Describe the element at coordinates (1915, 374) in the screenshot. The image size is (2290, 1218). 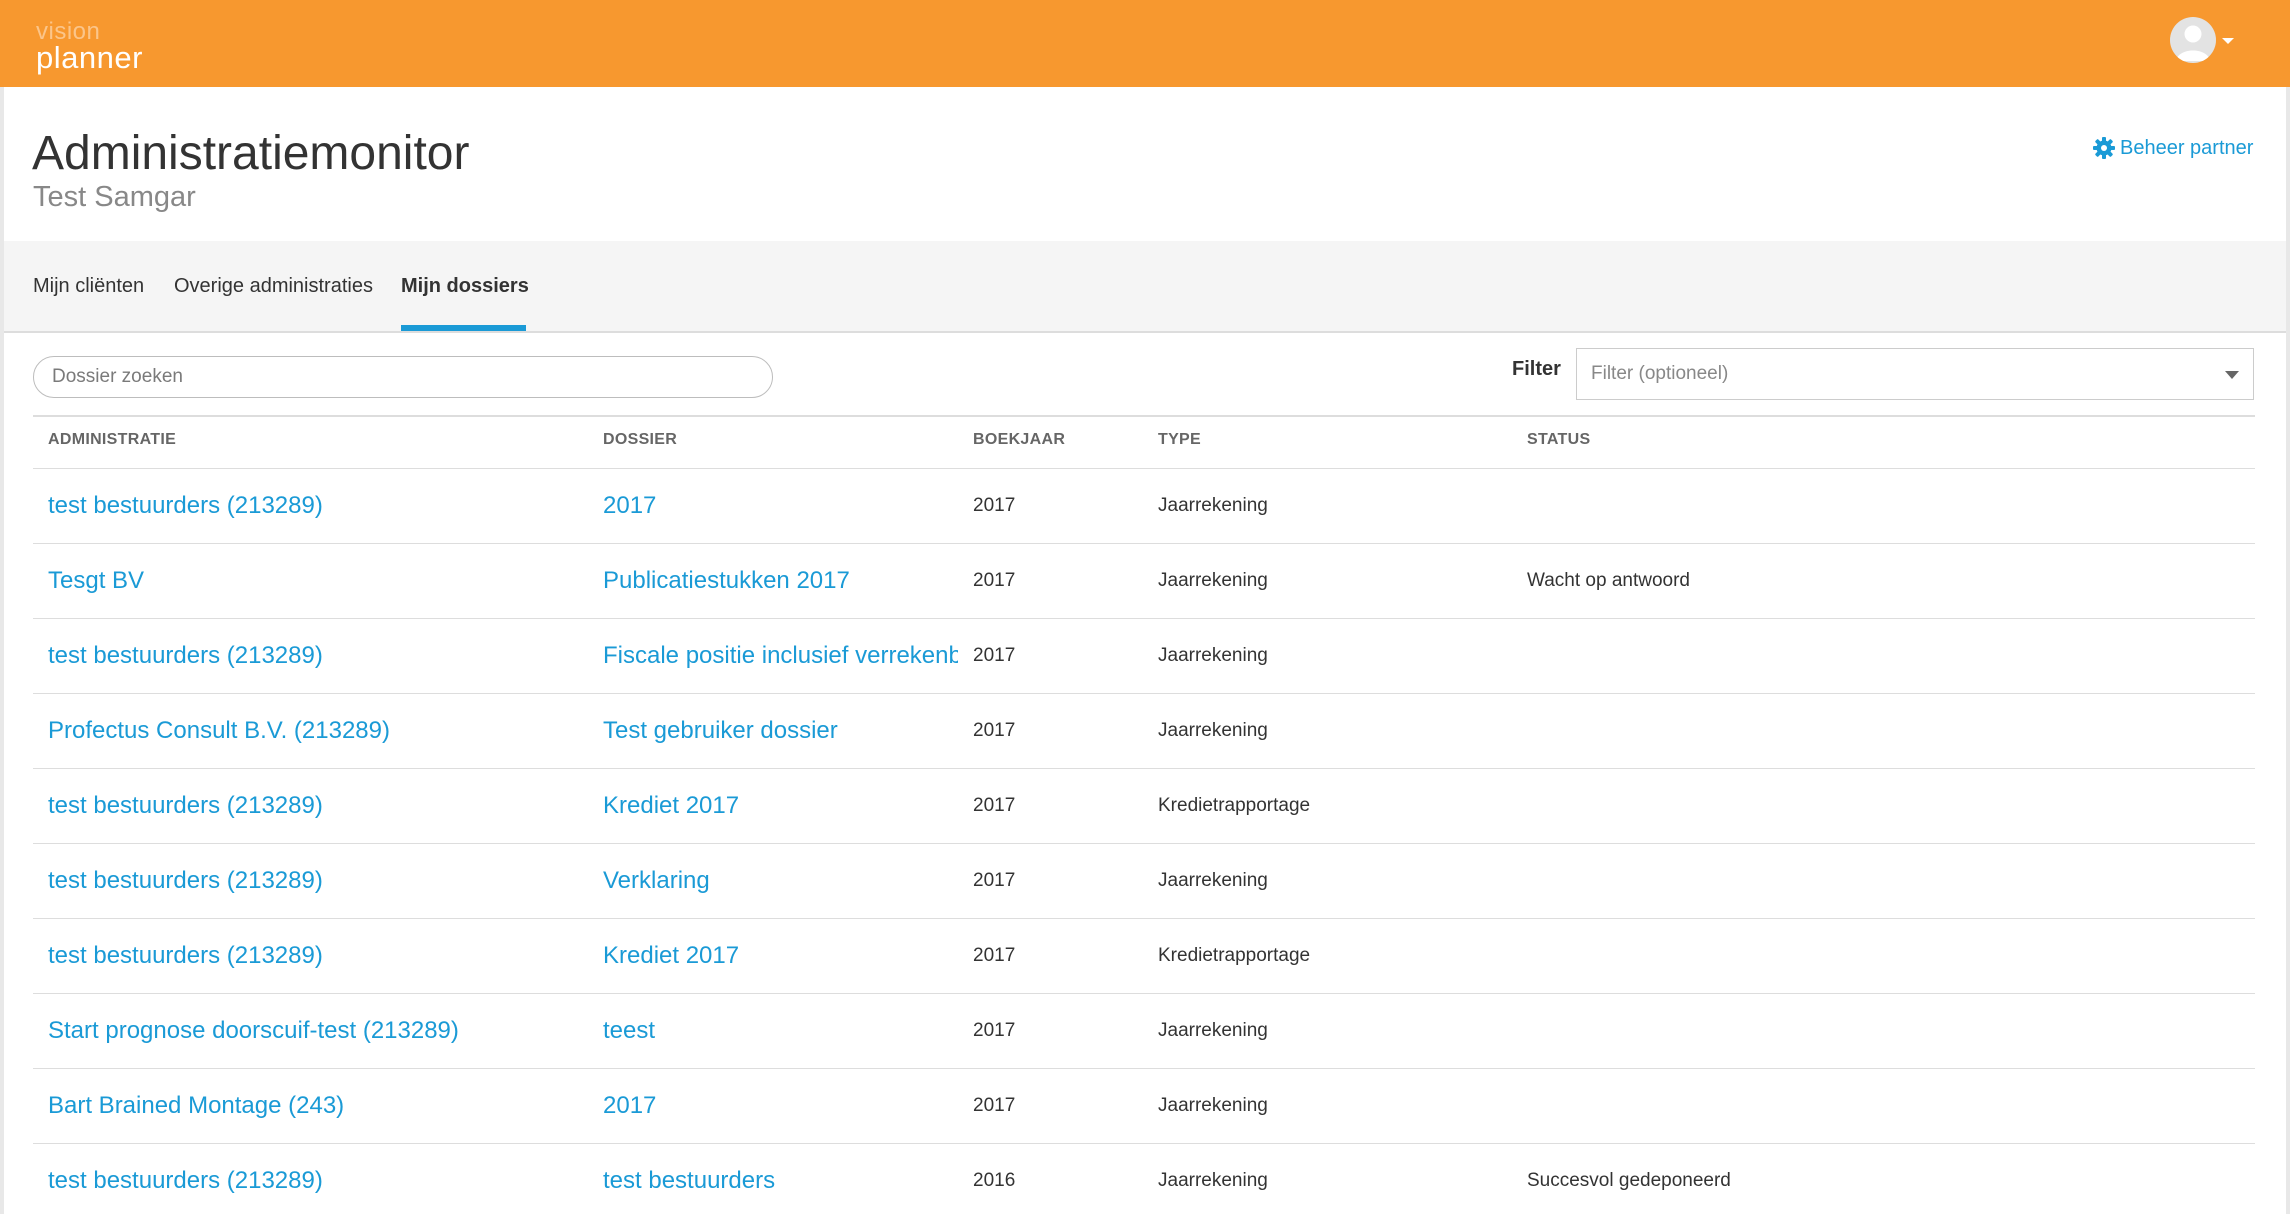
I see `filter-select: Filter (optioneel)` at that location.